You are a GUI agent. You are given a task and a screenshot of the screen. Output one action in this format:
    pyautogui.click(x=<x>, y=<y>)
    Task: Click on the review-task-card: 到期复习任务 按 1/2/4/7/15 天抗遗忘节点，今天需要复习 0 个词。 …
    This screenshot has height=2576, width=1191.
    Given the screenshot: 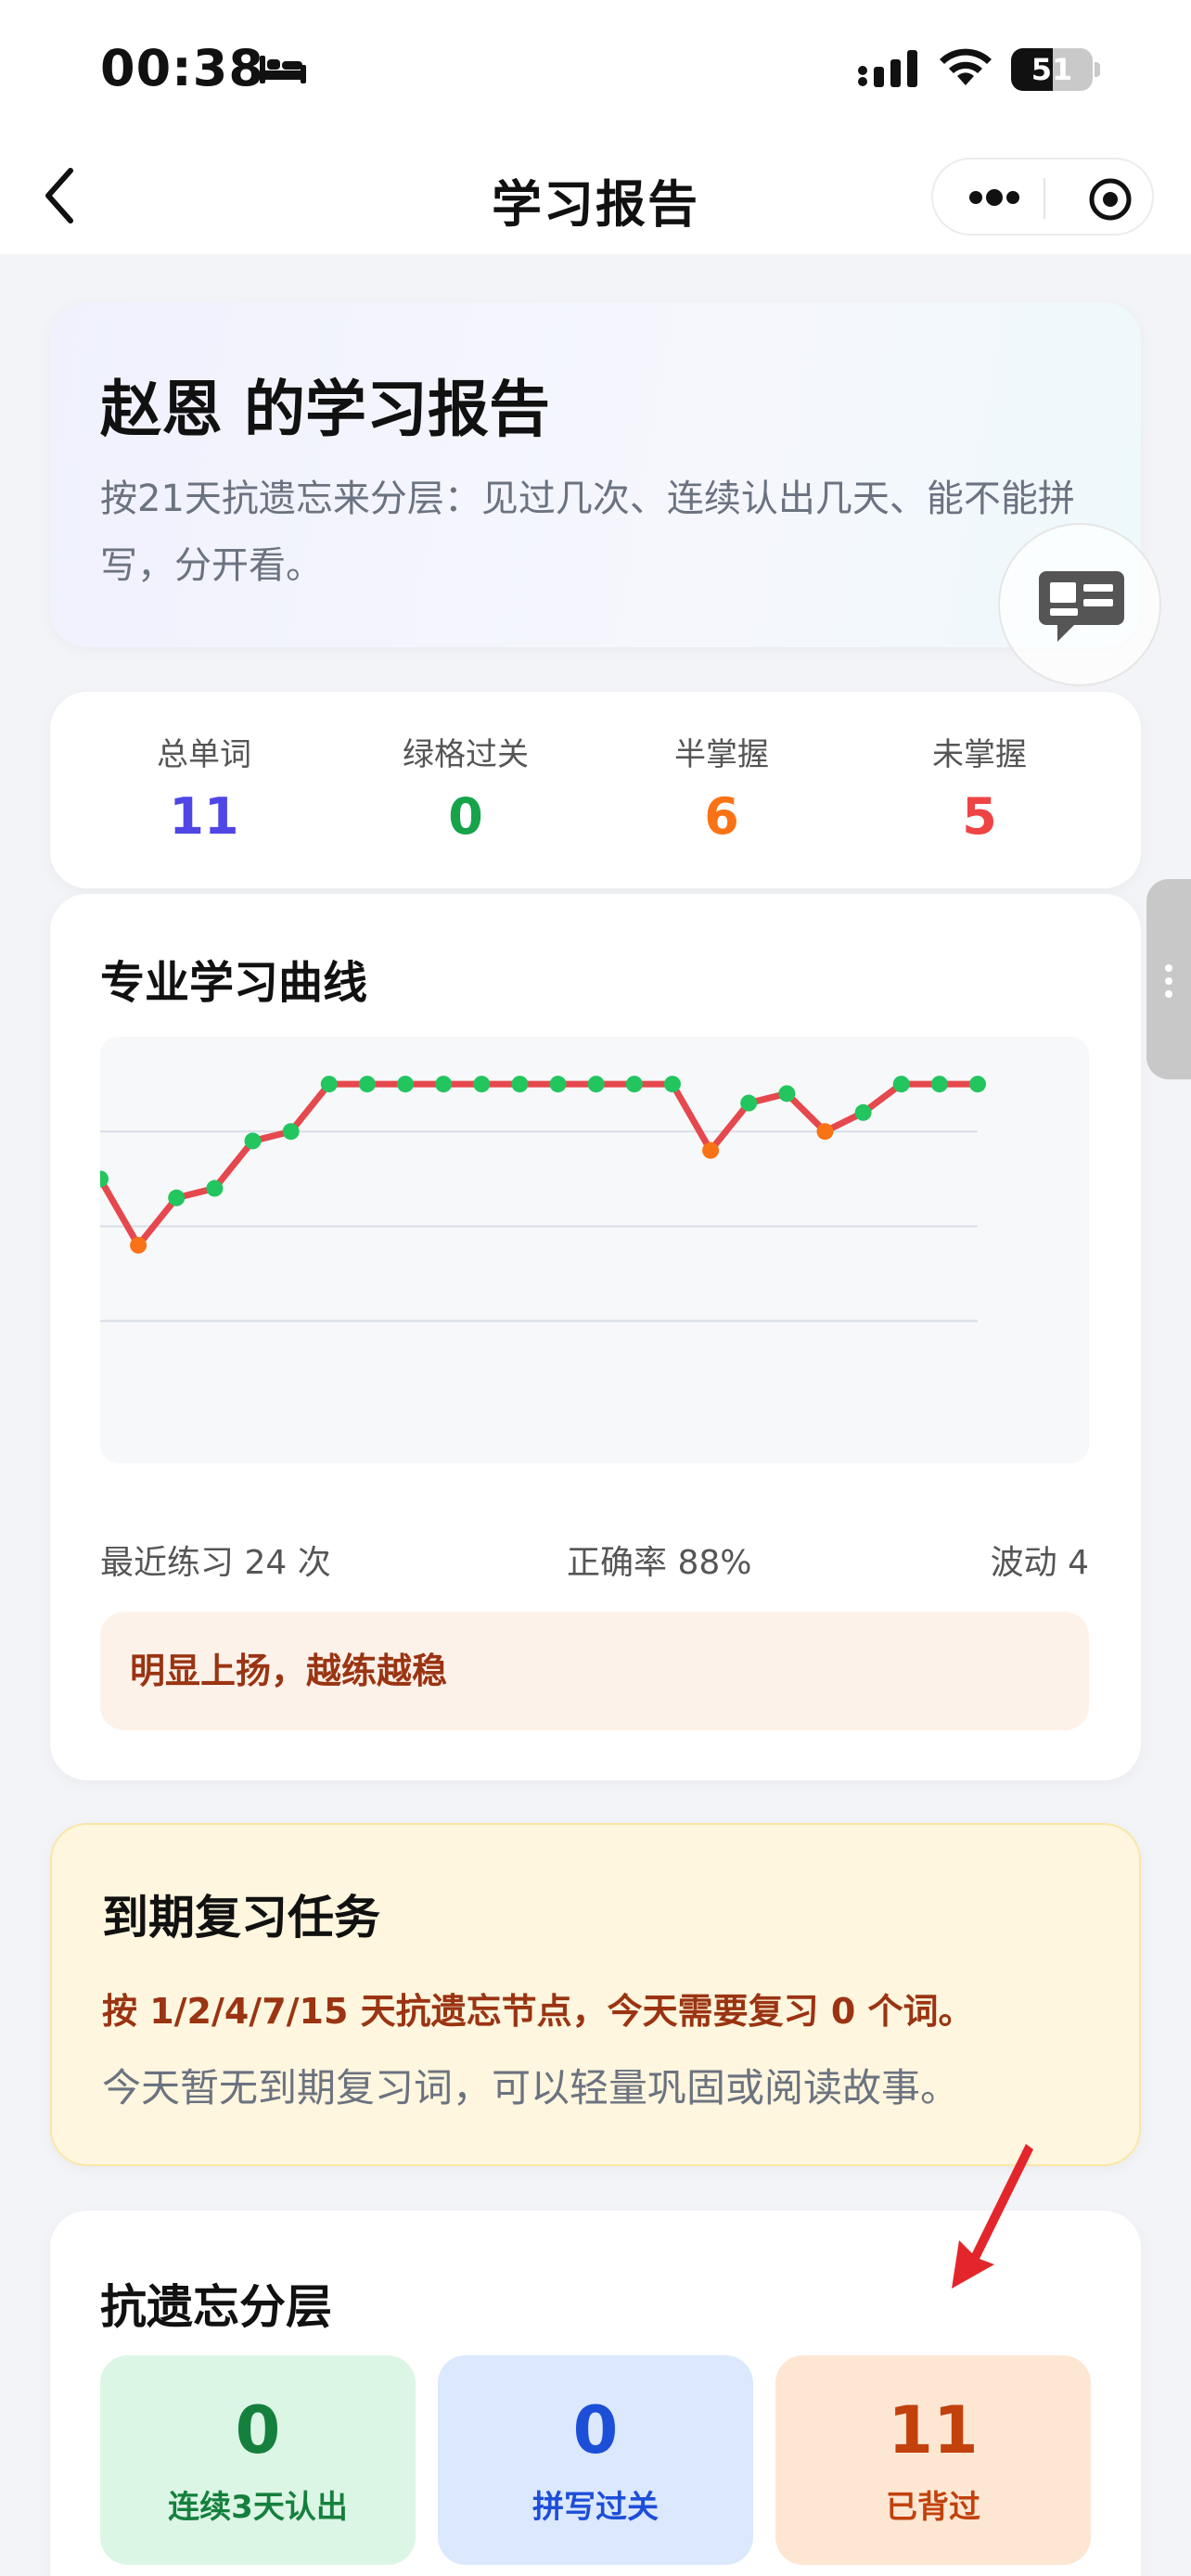 What is the action you would take?
    pyautogui.click(x=595, y=1994)
    